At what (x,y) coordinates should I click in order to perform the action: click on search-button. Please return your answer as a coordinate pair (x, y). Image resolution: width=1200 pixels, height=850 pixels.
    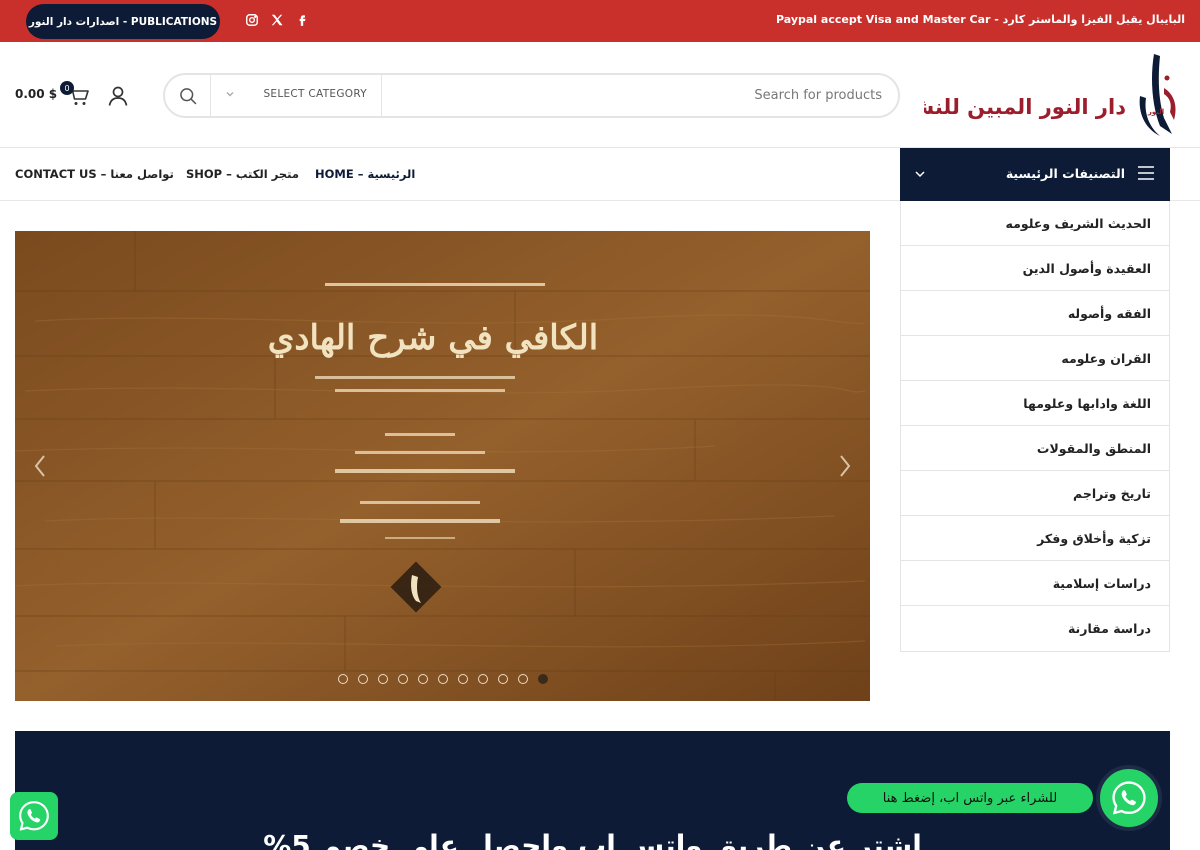
    Looking at the image, I should click on (187, 95).